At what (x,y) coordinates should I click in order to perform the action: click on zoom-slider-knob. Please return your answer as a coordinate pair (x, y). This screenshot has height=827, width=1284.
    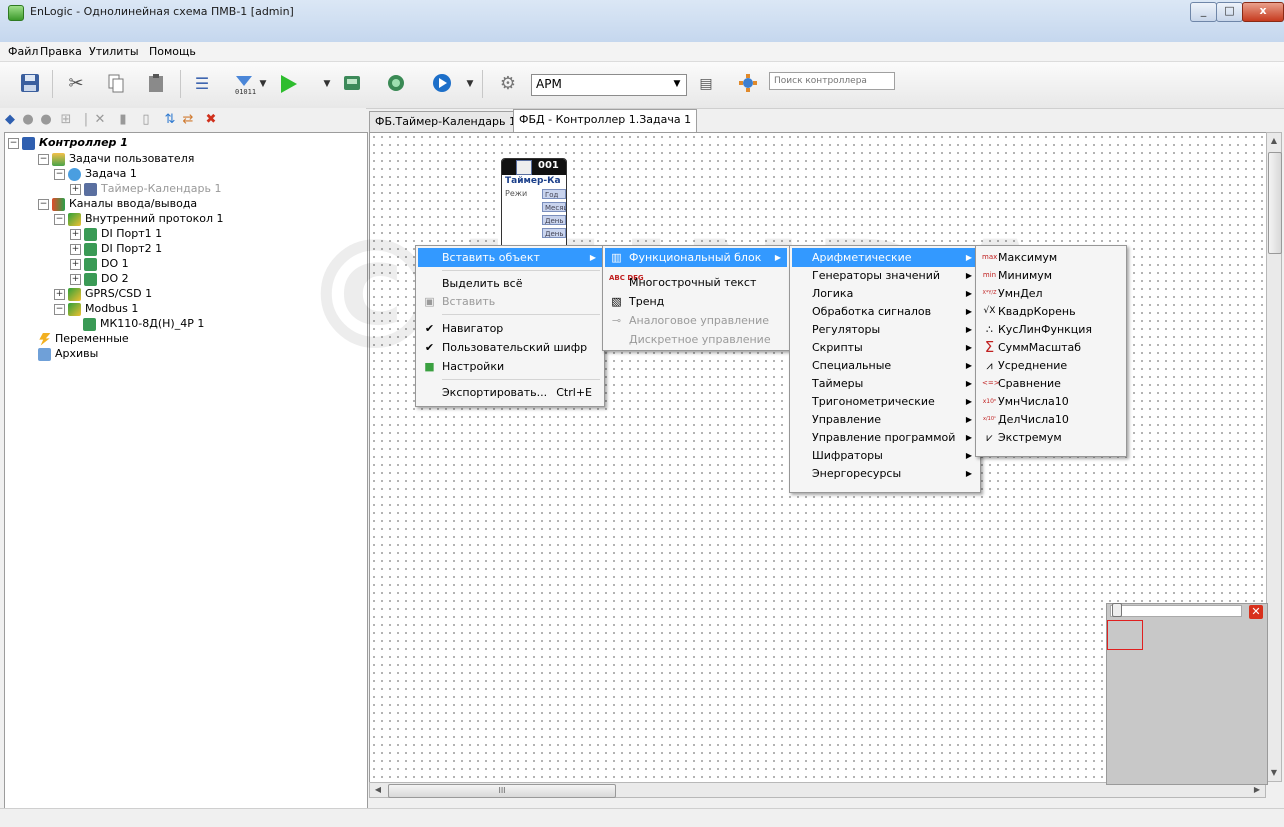
    Looking at the image, I should click on (1117, 610).